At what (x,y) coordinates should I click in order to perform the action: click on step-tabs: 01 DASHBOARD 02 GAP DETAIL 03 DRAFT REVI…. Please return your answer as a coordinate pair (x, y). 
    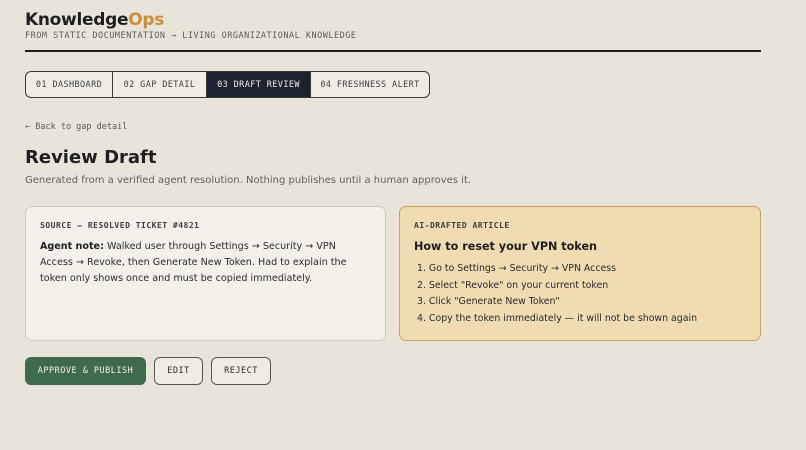
    Looking at the image, I should click on (227, 84).